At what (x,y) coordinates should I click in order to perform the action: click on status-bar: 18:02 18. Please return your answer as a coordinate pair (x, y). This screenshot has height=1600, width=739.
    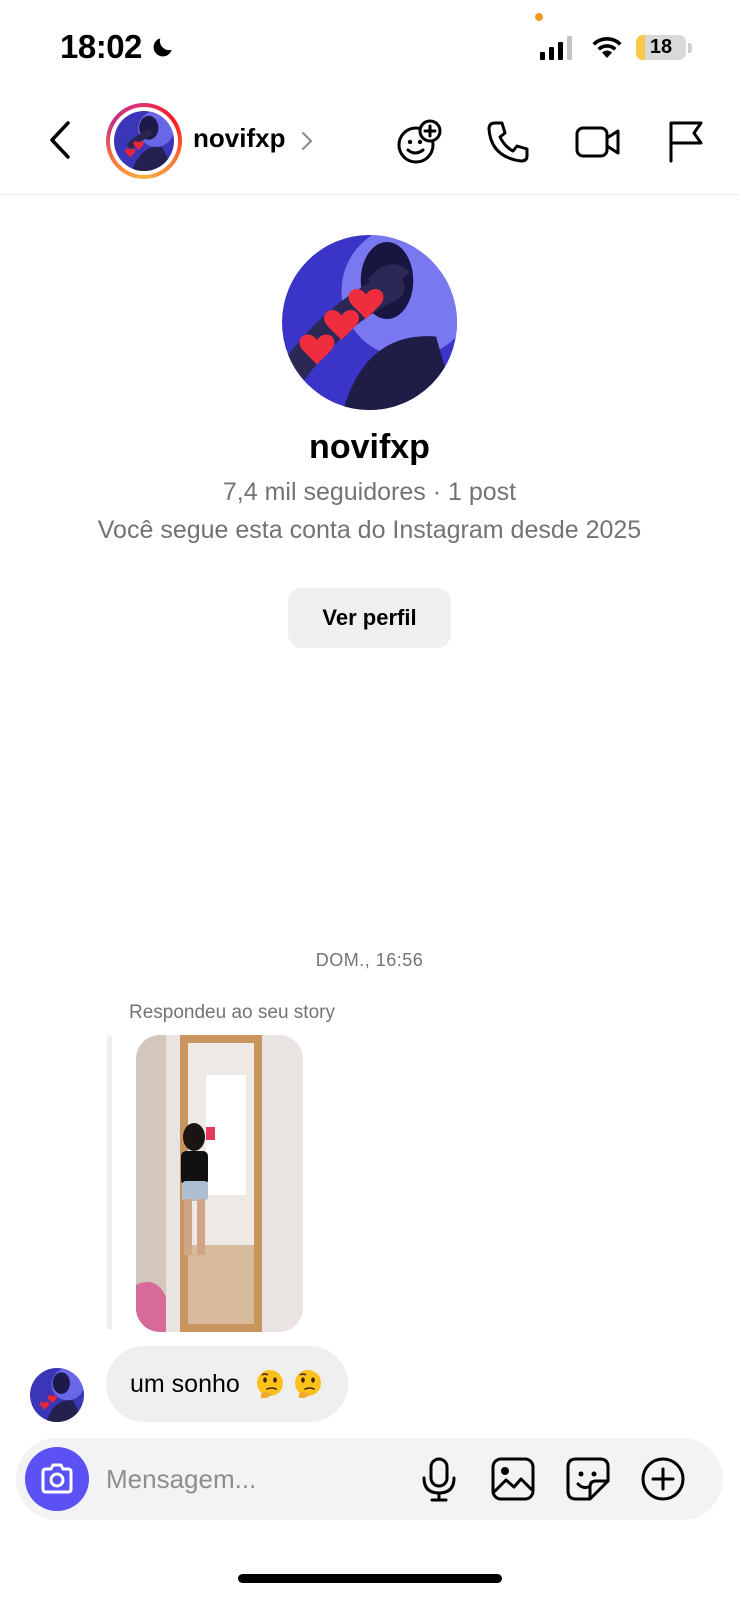
    Looking at the image, I should click on (369, 45).